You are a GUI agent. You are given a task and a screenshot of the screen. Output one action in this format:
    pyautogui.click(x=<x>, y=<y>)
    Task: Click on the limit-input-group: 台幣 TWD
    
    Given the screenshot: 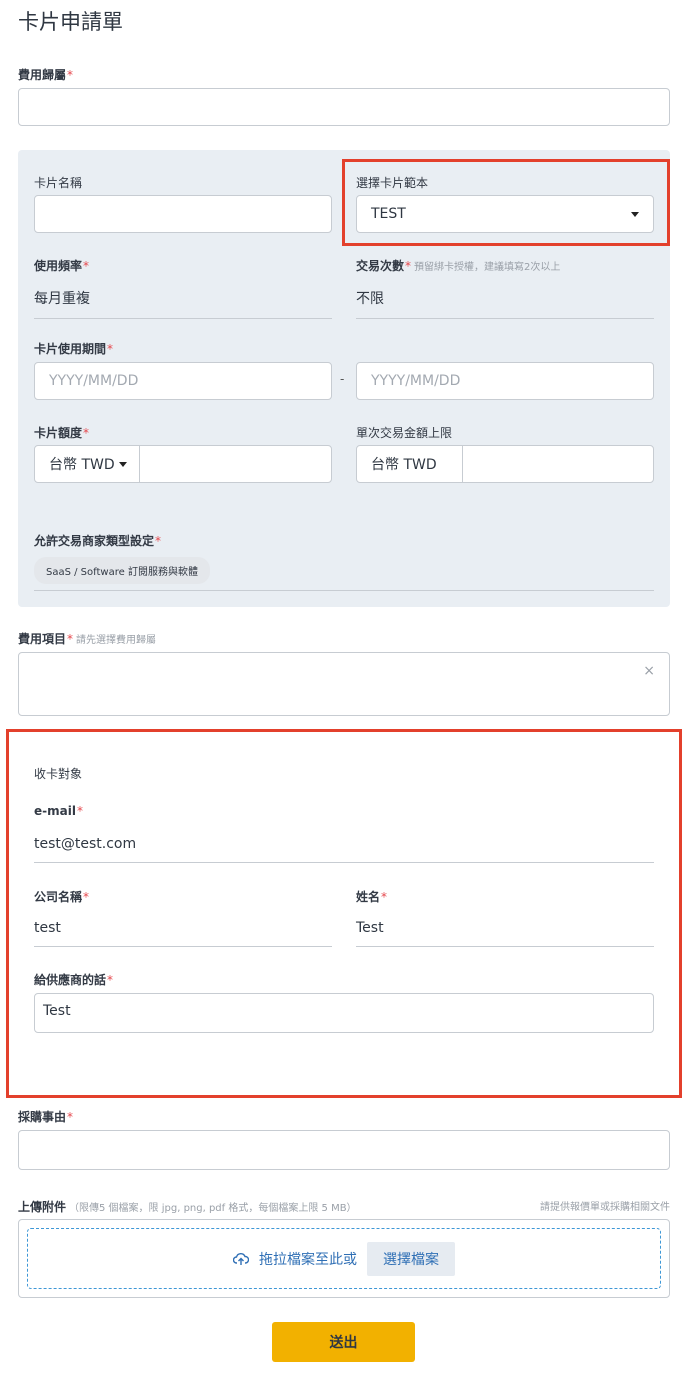 What is the action you would take?
    pyautogui.click(x=183, y=464)
    